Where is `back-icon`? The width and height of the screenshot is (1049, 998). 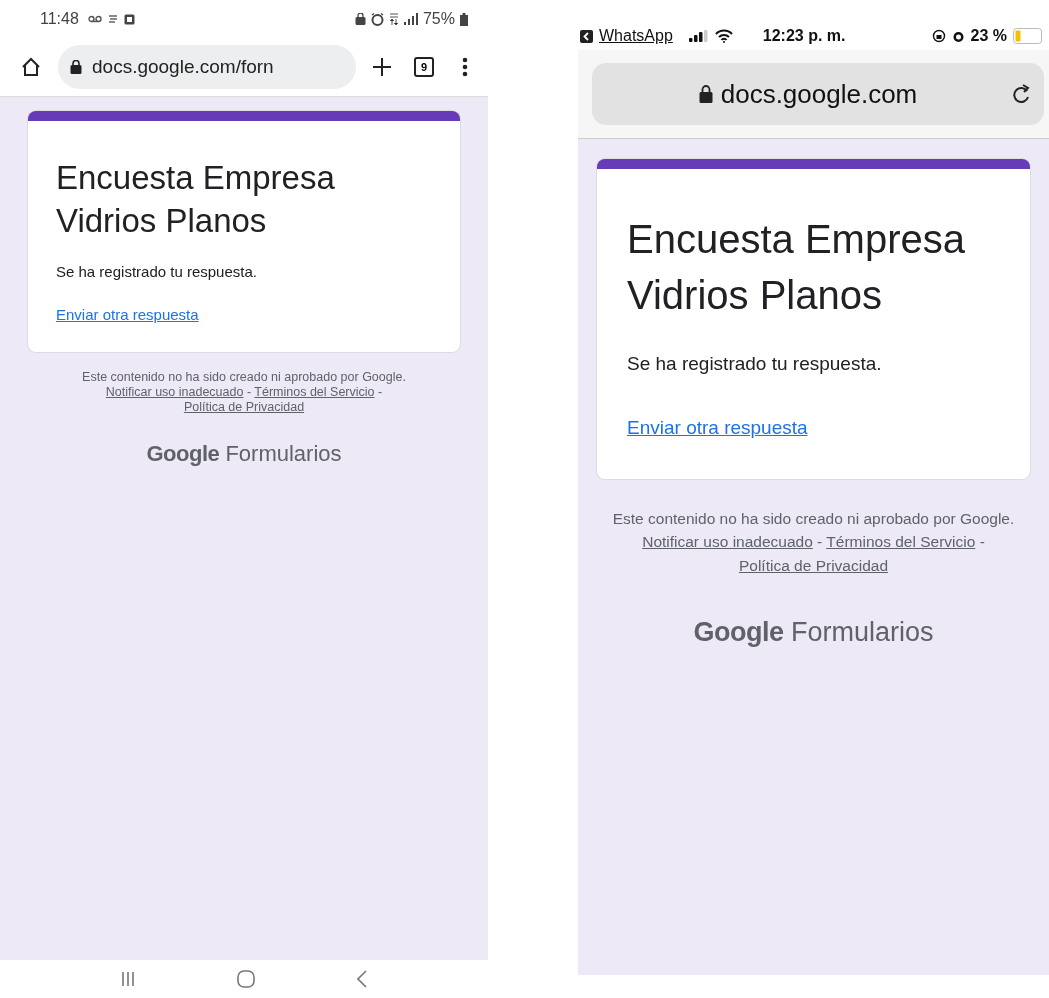 back-icon is located at coordinates (586, 36).